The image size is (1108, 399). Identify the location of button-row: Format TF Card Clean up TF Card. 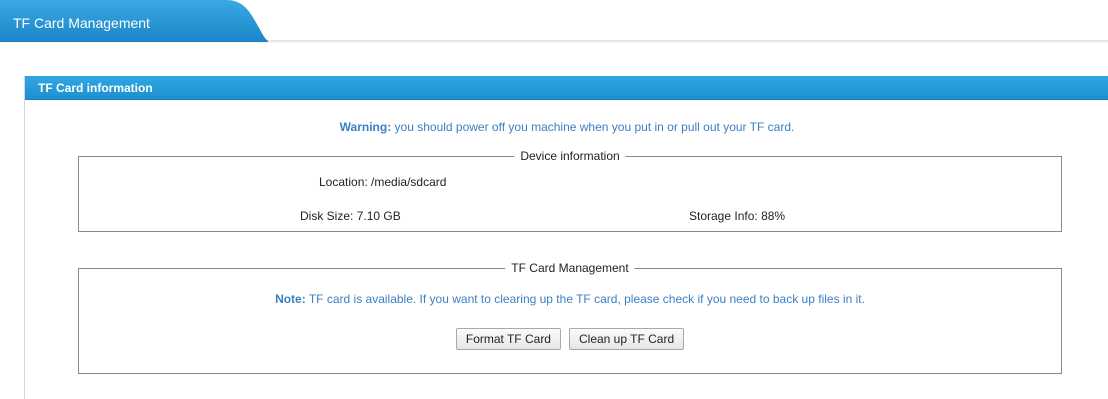
(570, 339).